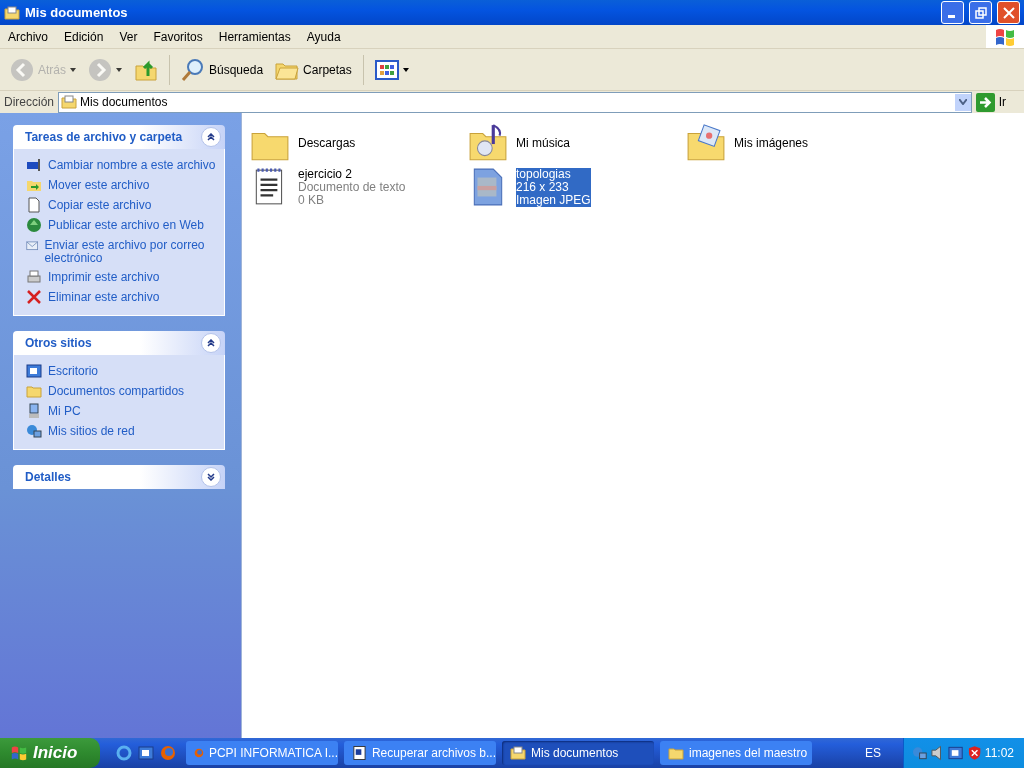 The height and width of the screenshot is (768, 1024). I want to click on dropdown-button, so click(962, 102).